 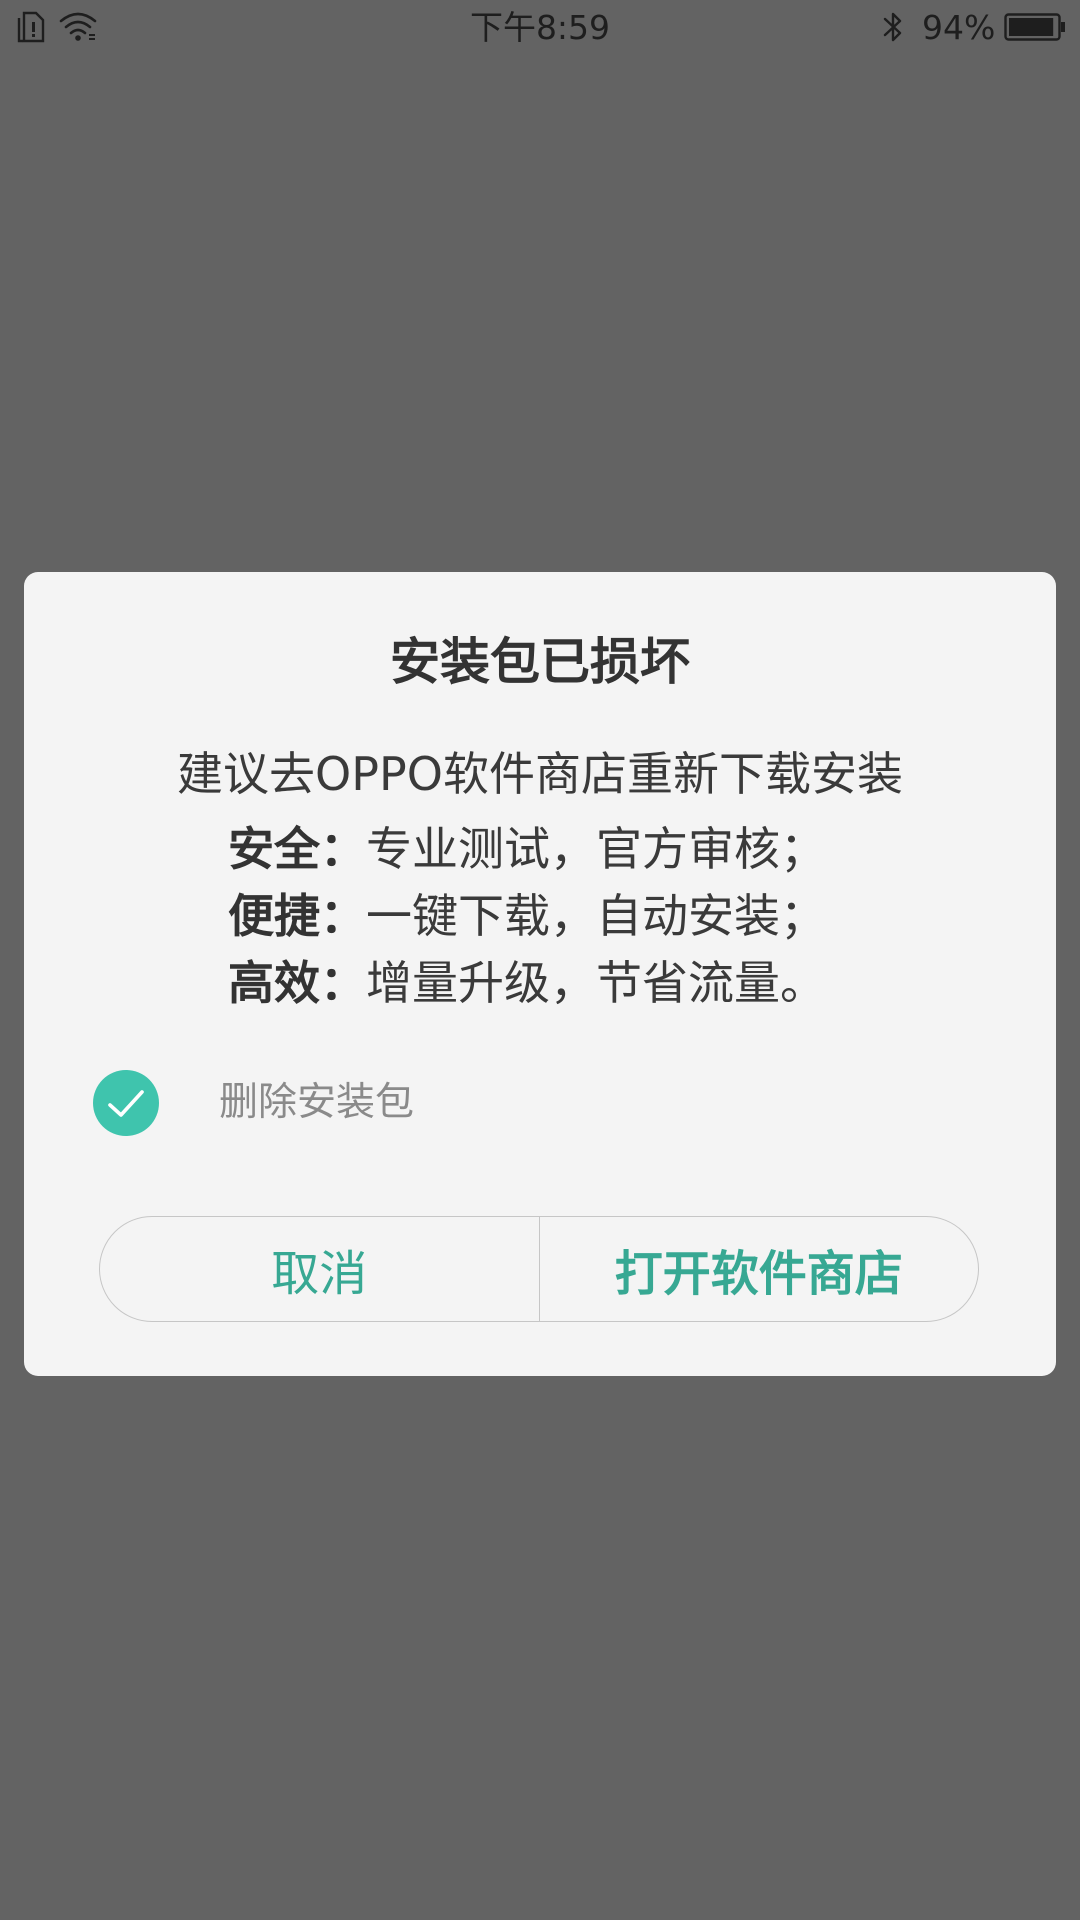 I want to click on status-time: 下午8:59, so click(x=540, y=27).